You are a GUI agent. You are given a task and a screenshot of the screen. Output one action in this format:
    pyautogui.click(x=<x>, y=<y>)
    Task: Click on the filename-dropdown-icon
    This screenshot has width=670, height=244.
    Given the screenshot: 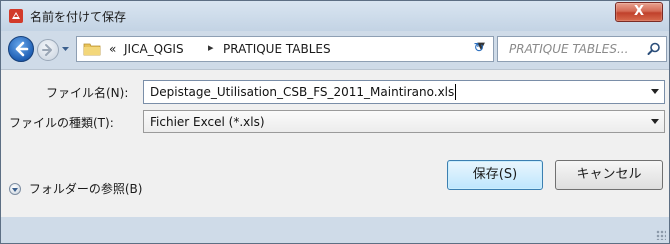 What is the action you would take?
    pyautogui.click(x=655, y=91)
    